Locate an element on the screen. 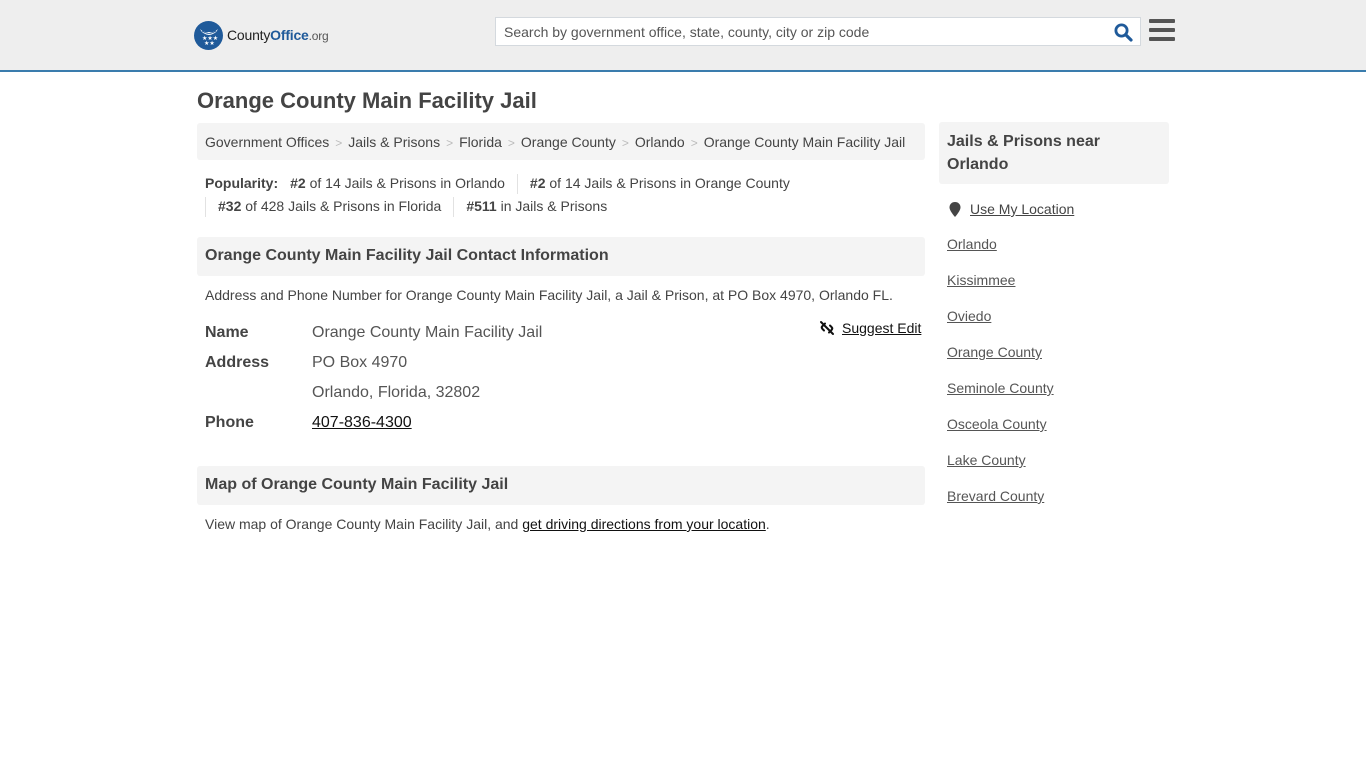 Image resolution: width=1366 pixels, height=768 pixels. search-button is located at coordinates (1123, 32).